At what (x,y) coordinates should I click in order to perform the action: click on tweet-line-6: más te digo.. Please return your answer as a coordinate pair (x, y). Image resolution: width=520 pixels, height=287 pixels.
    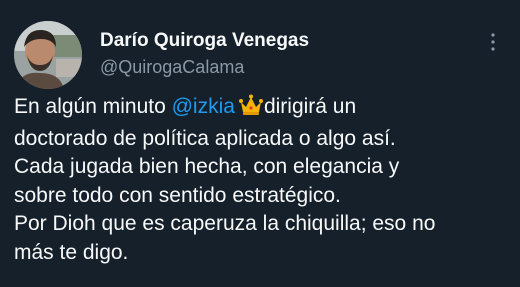
    Looking at the image, I should click on (71, 252).